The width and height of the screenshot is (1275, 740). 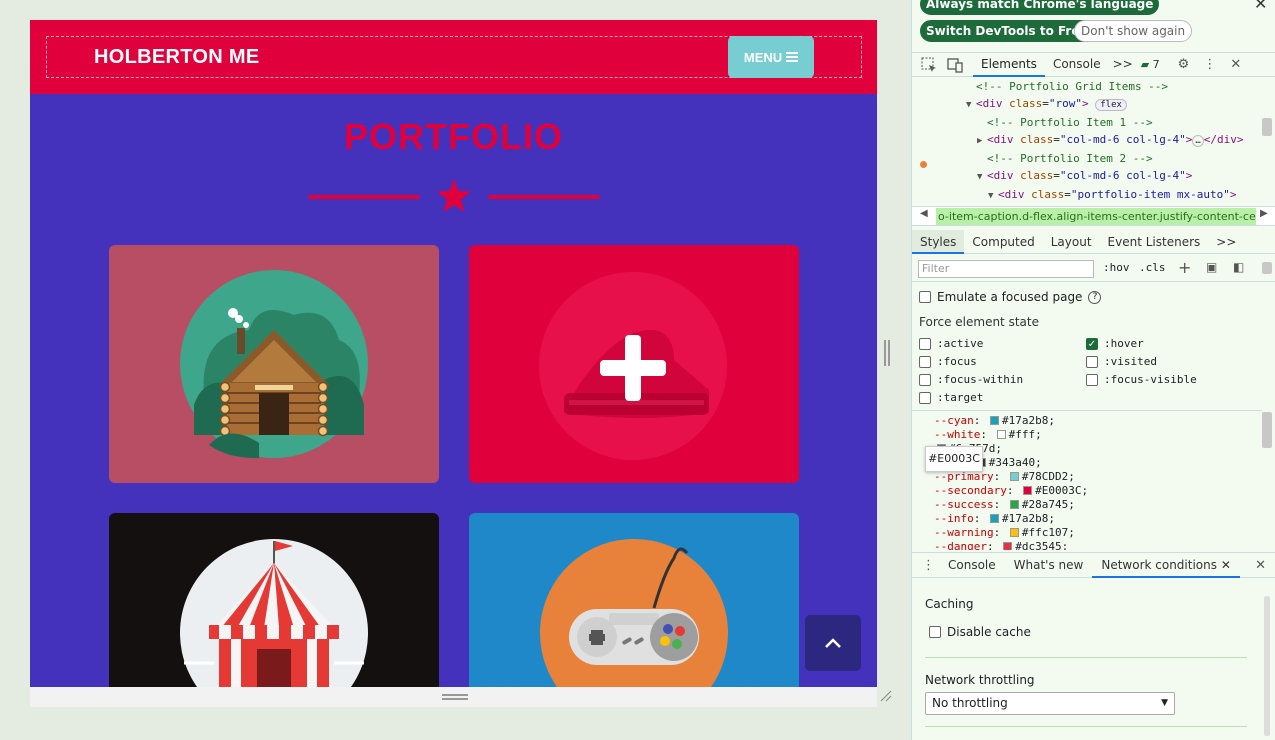 I want to click on drawer-tab-console: Console, so click(x=972, y=565).